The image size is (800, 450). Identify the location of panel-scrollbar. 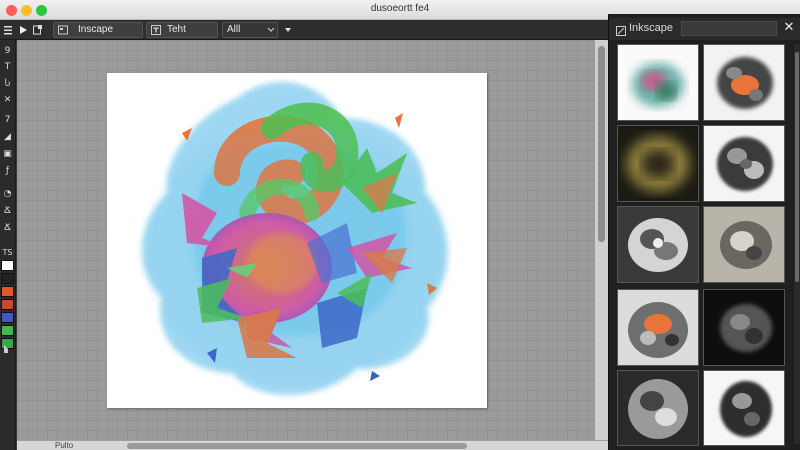
(797, 244).